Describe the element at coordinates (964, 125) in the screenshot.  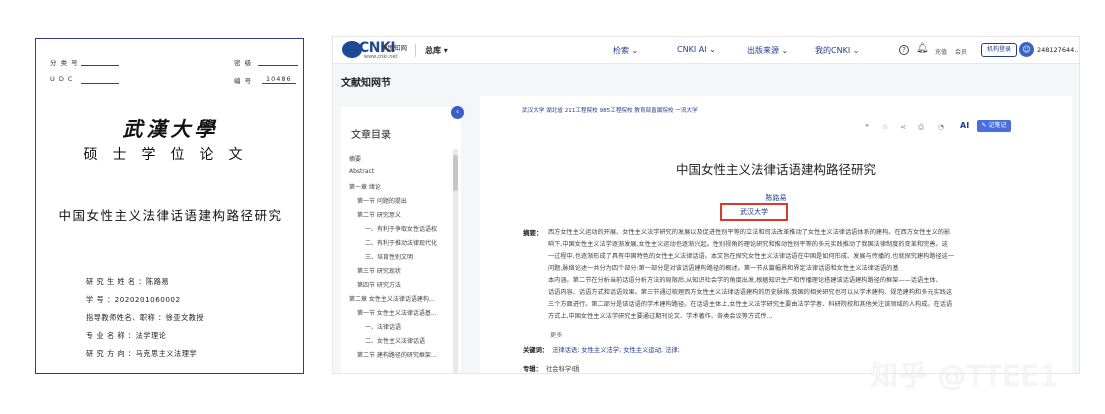
I see `ai-icon: AI` at that location.